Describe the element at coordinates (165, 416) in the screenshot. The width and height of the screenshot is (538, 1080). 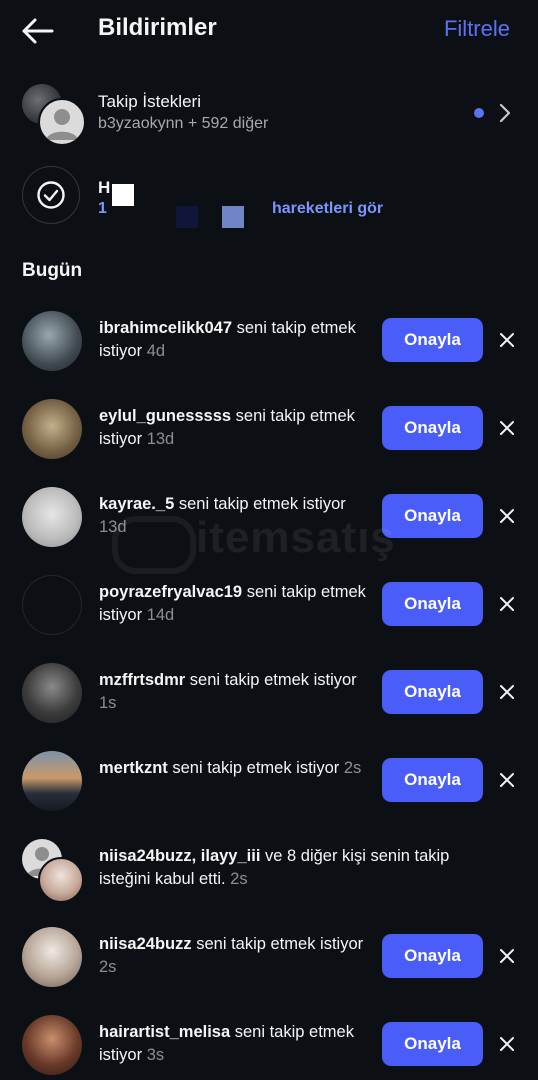
I see `username-link: eylul_gunesssss` at that location.